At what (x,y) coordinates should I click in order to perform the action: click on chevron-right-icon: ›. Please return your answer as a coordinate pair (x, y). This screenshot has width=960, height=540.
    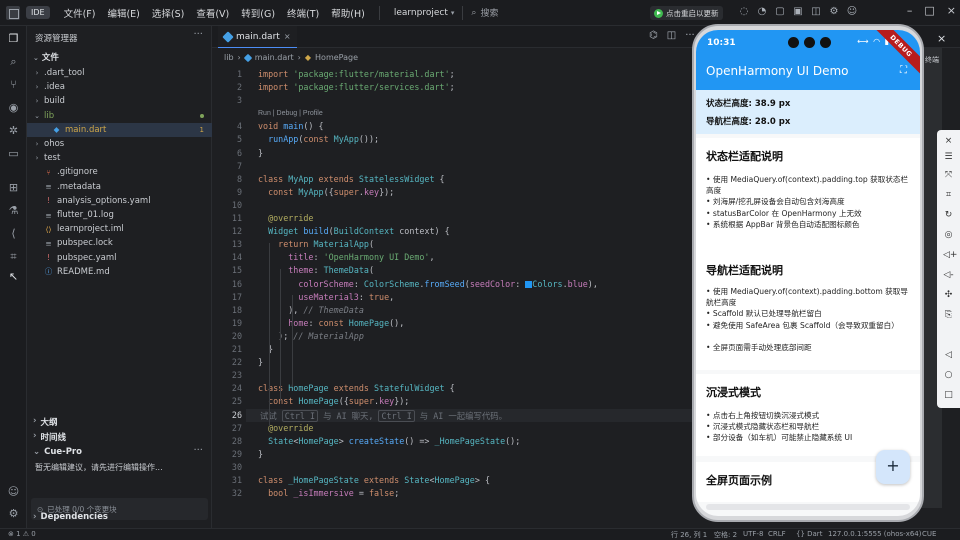
    Looking at the image, I should click on (37, 158).